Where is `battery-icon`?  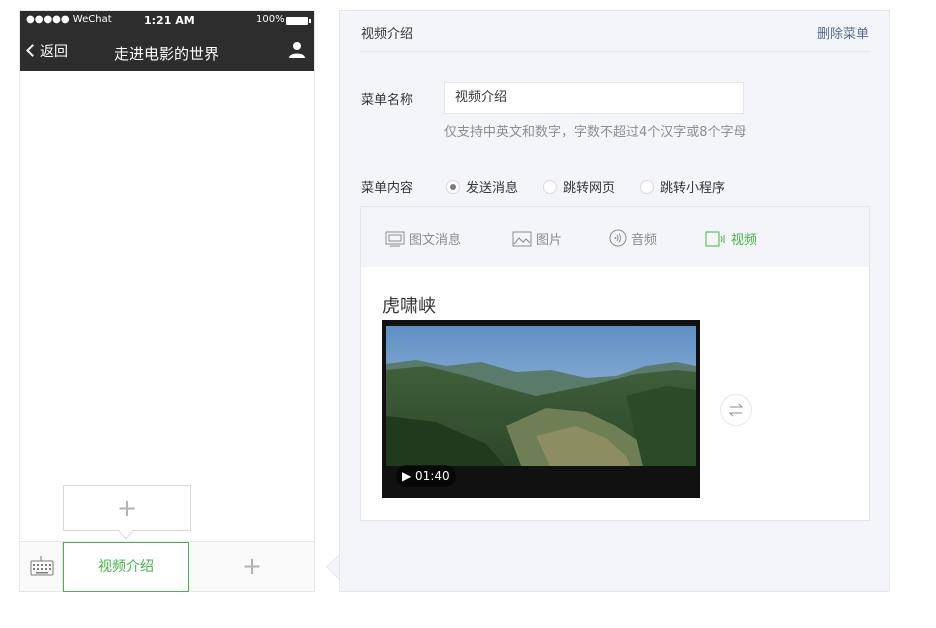 battery-icon is located at coordinates (298, 21).